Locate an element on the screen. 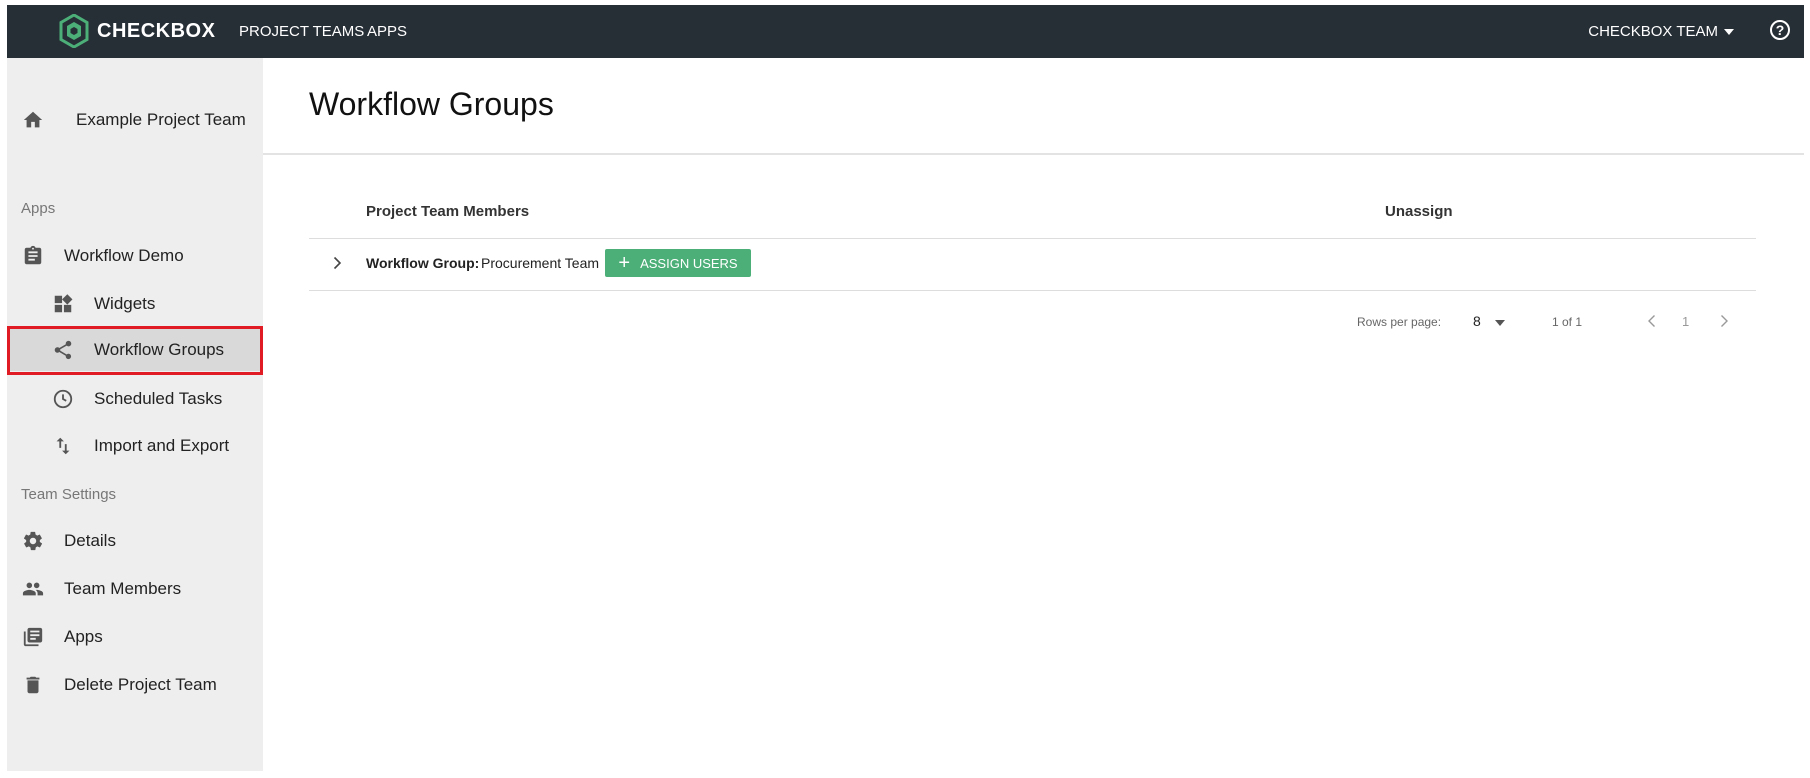  checkbox-logo: CHECKBOX is located at coordinates (137, 31).